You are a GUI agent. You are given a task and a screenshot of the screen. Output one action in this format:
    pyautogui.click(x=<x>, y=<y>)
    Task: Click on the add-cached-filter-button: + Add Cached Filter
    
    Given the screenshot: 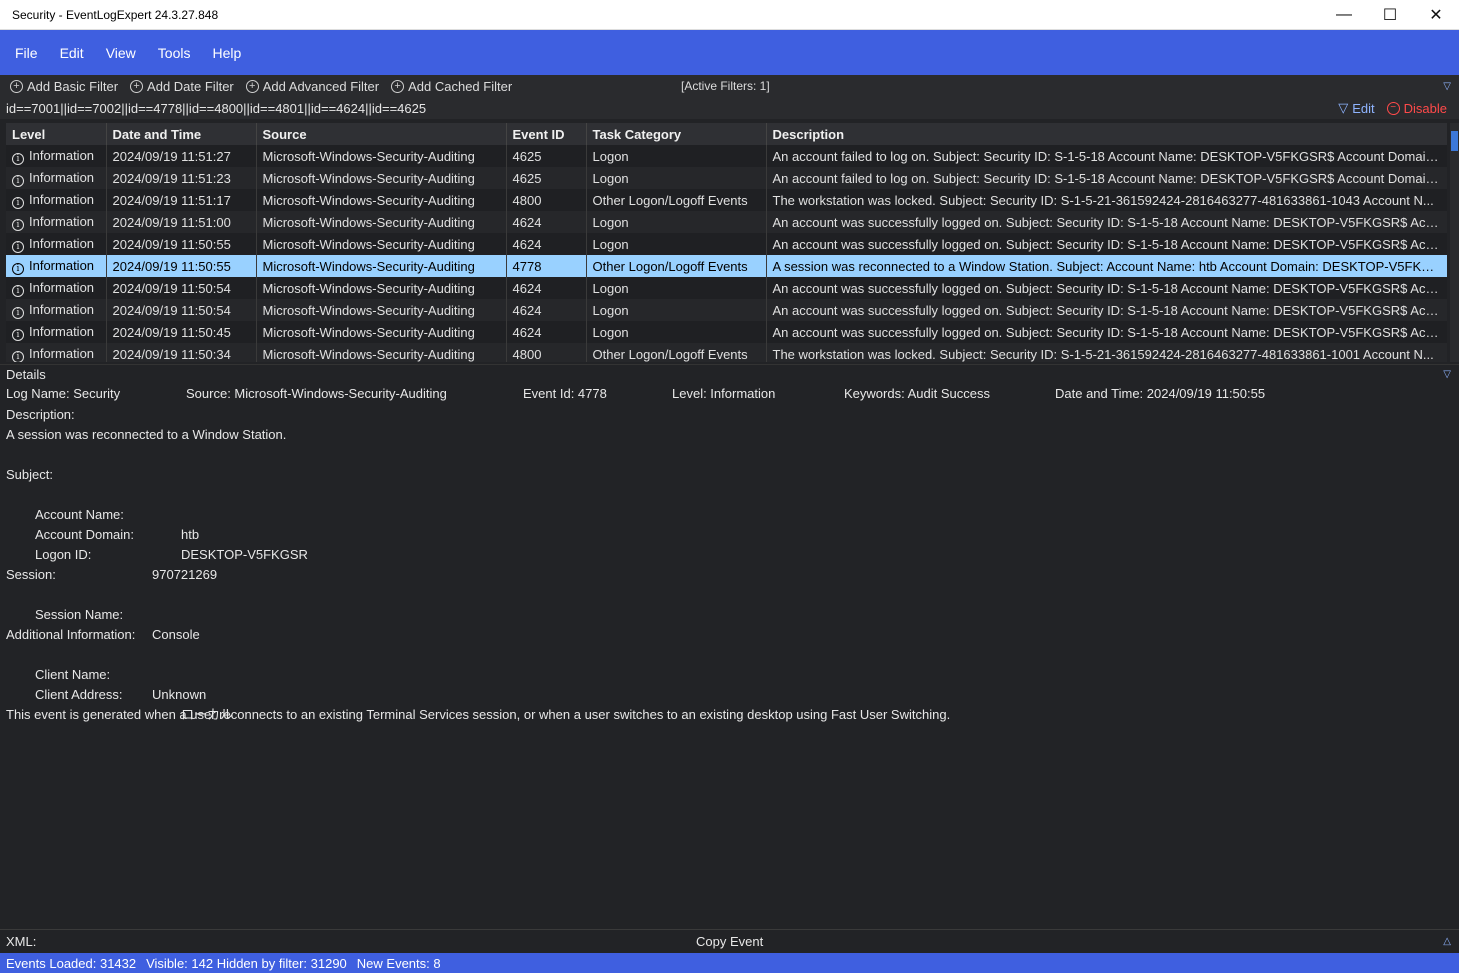 What is the action you would take?
    pyautogui.click(x=451, y=86)
    